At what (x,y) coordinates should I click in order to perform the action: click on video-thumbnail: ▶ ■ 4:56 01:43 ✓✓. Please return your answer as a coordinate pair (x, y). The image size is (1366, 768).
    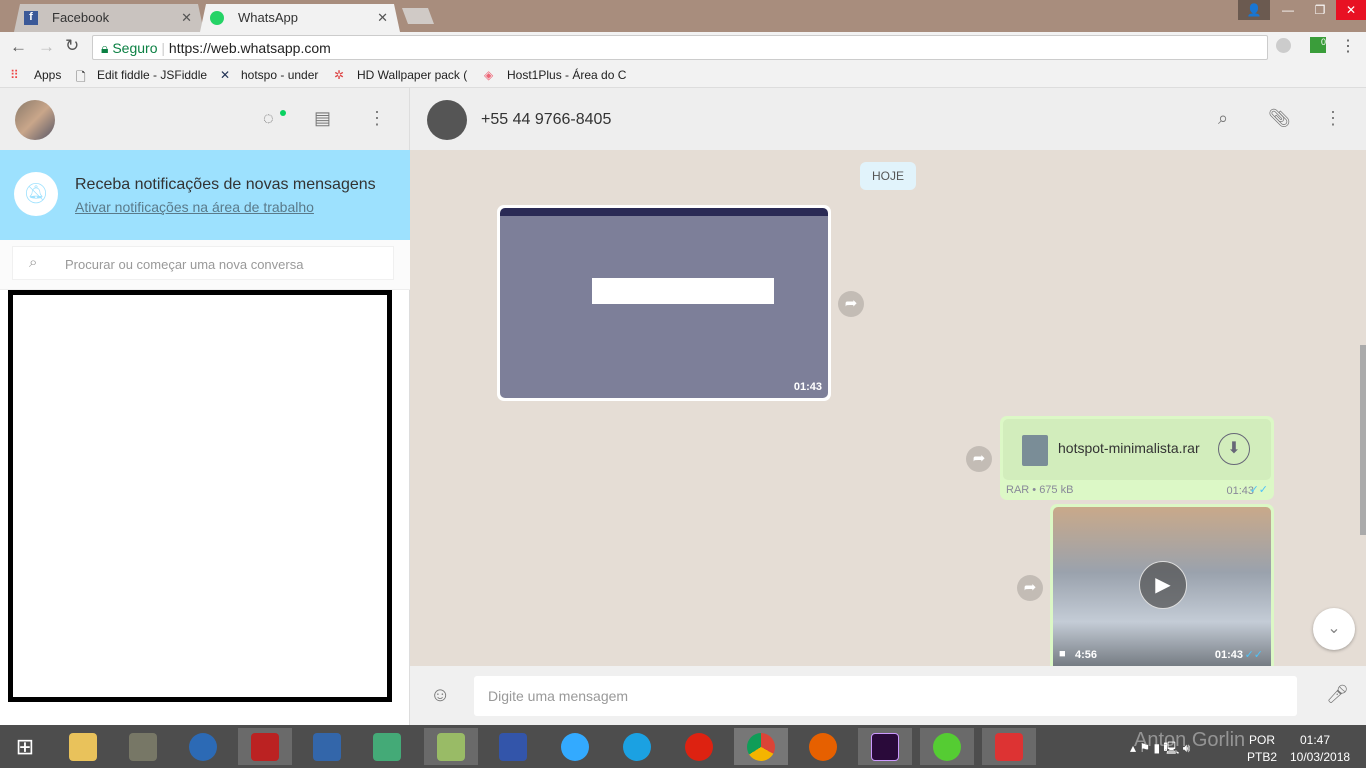
    Looking at the image, I should click on (1162, 586).